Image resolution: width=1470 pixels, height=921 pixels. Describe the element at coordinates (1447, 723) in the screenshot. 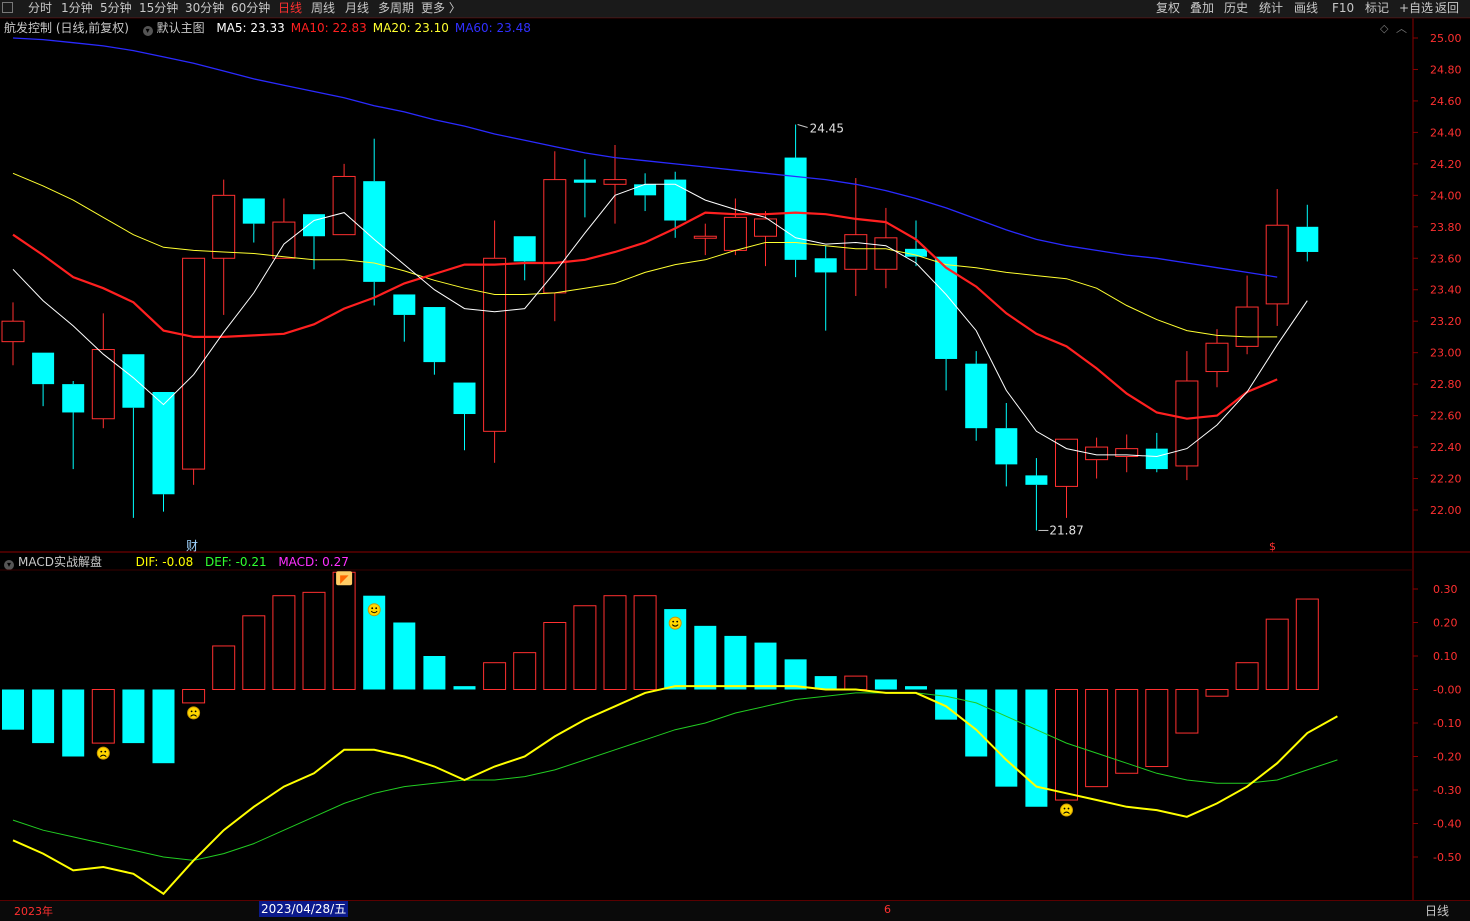

I see `macd-tick-label: -0.10` at that location.